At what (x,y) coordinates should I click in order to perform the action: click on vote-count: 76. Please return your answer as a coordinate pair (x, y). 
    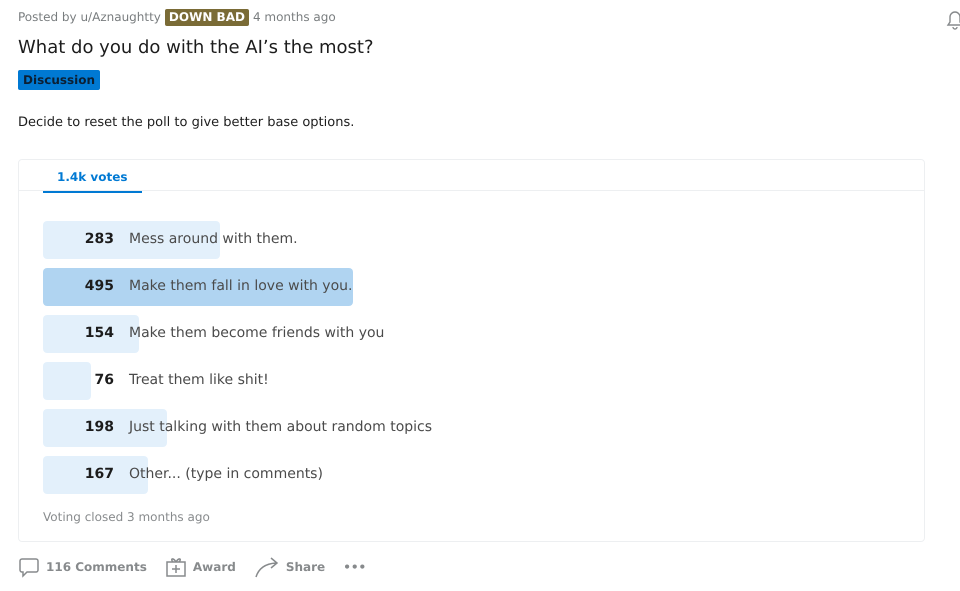
    Looking at the image, I should click on (104, 380).